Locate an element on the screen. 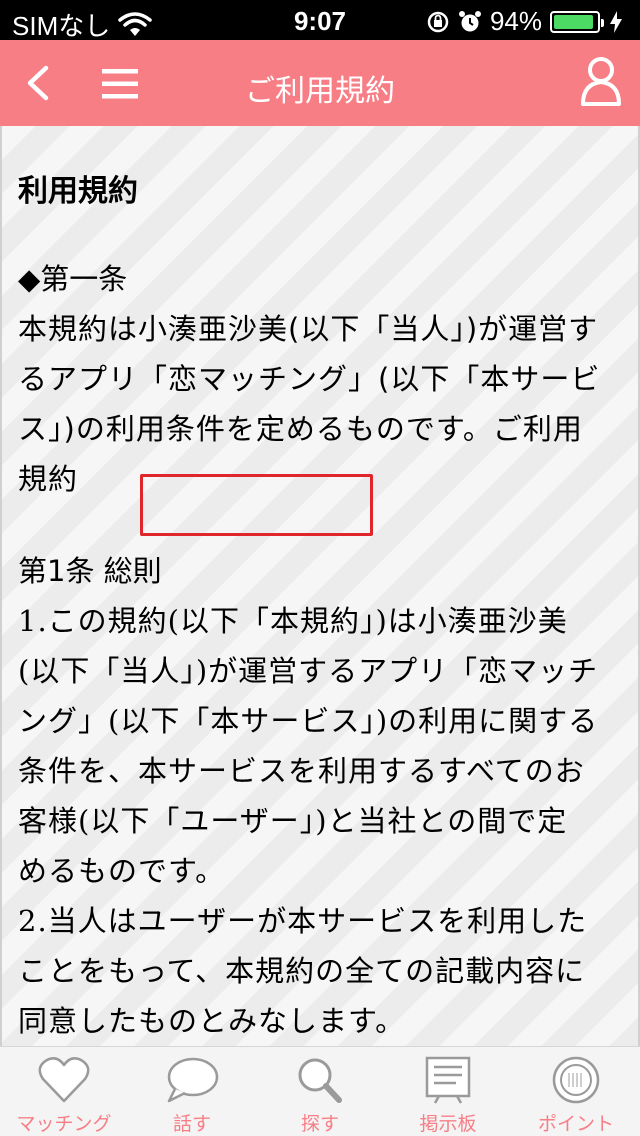 The width and height of the screenshot is (640, 1136). page-title: ご利用規約 is located at coordinates (320, 91).